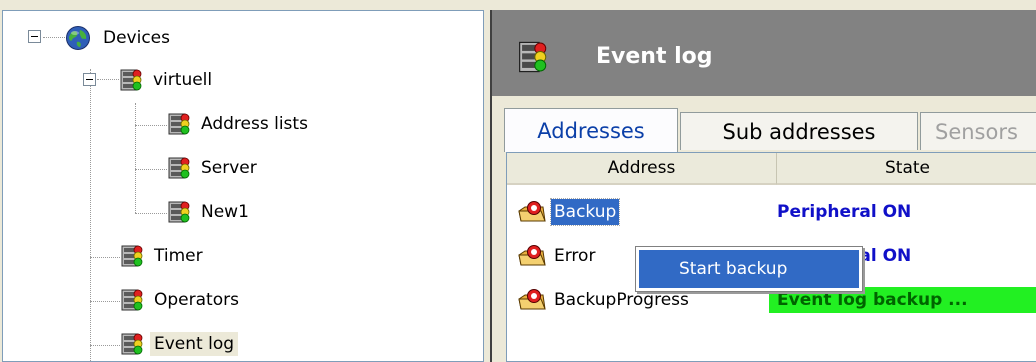  I want to click on tree-node-operators: Operators, so click(181, 300).